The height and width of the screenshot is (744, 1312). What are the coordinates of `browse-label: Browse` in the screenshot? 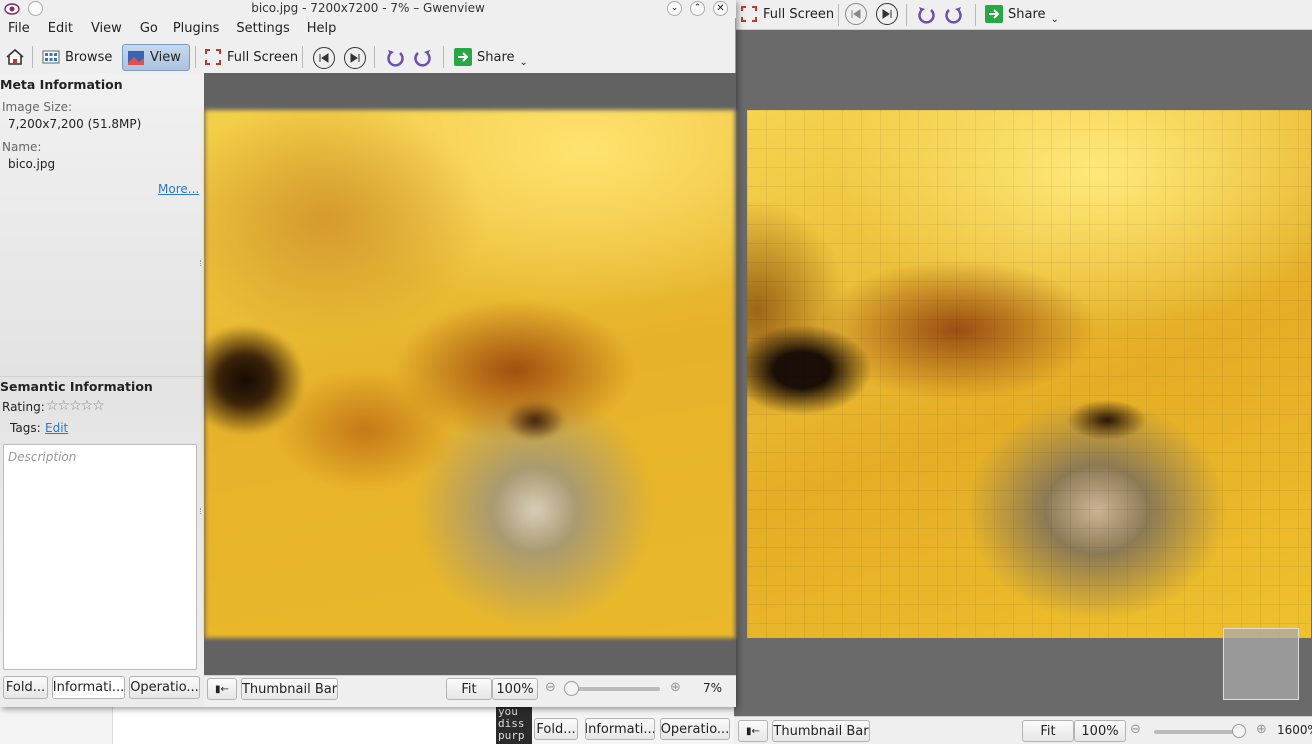 It's located at (89, 57).